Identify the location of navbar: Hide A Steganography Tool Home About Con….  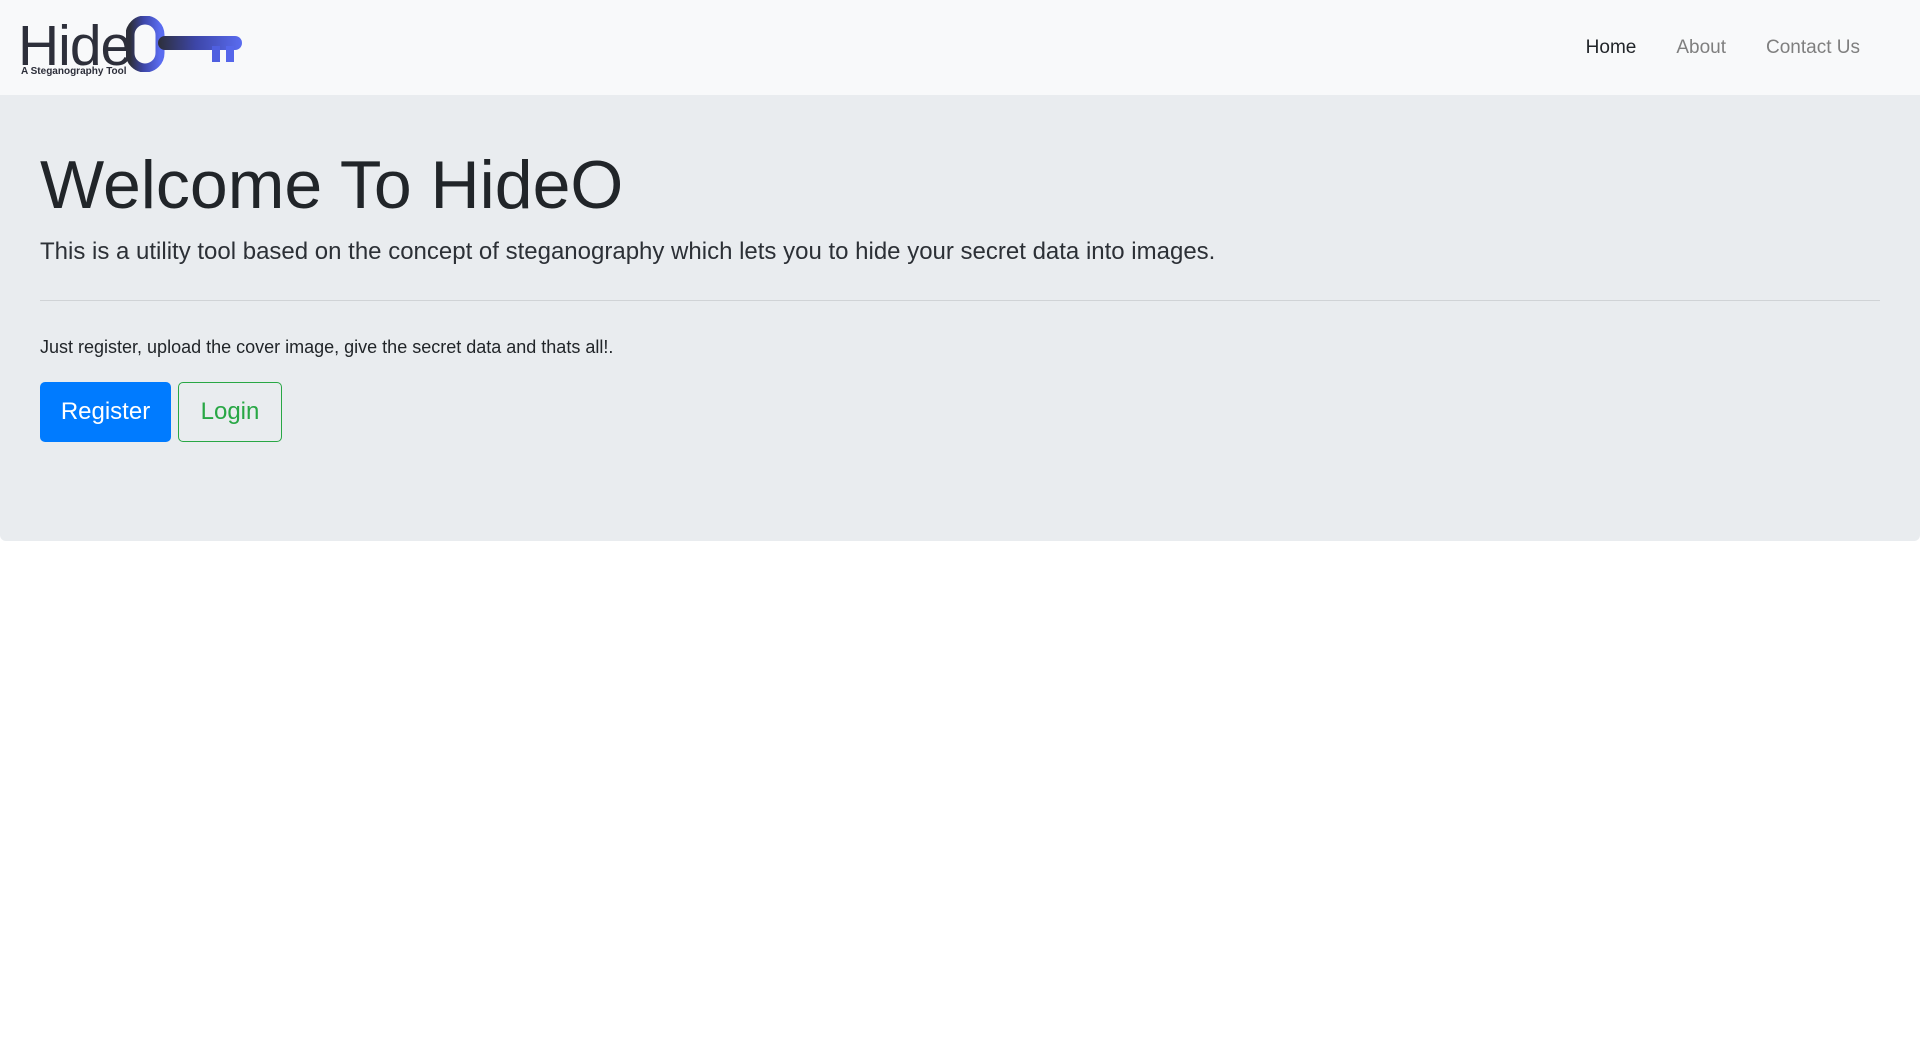
(960, 47).